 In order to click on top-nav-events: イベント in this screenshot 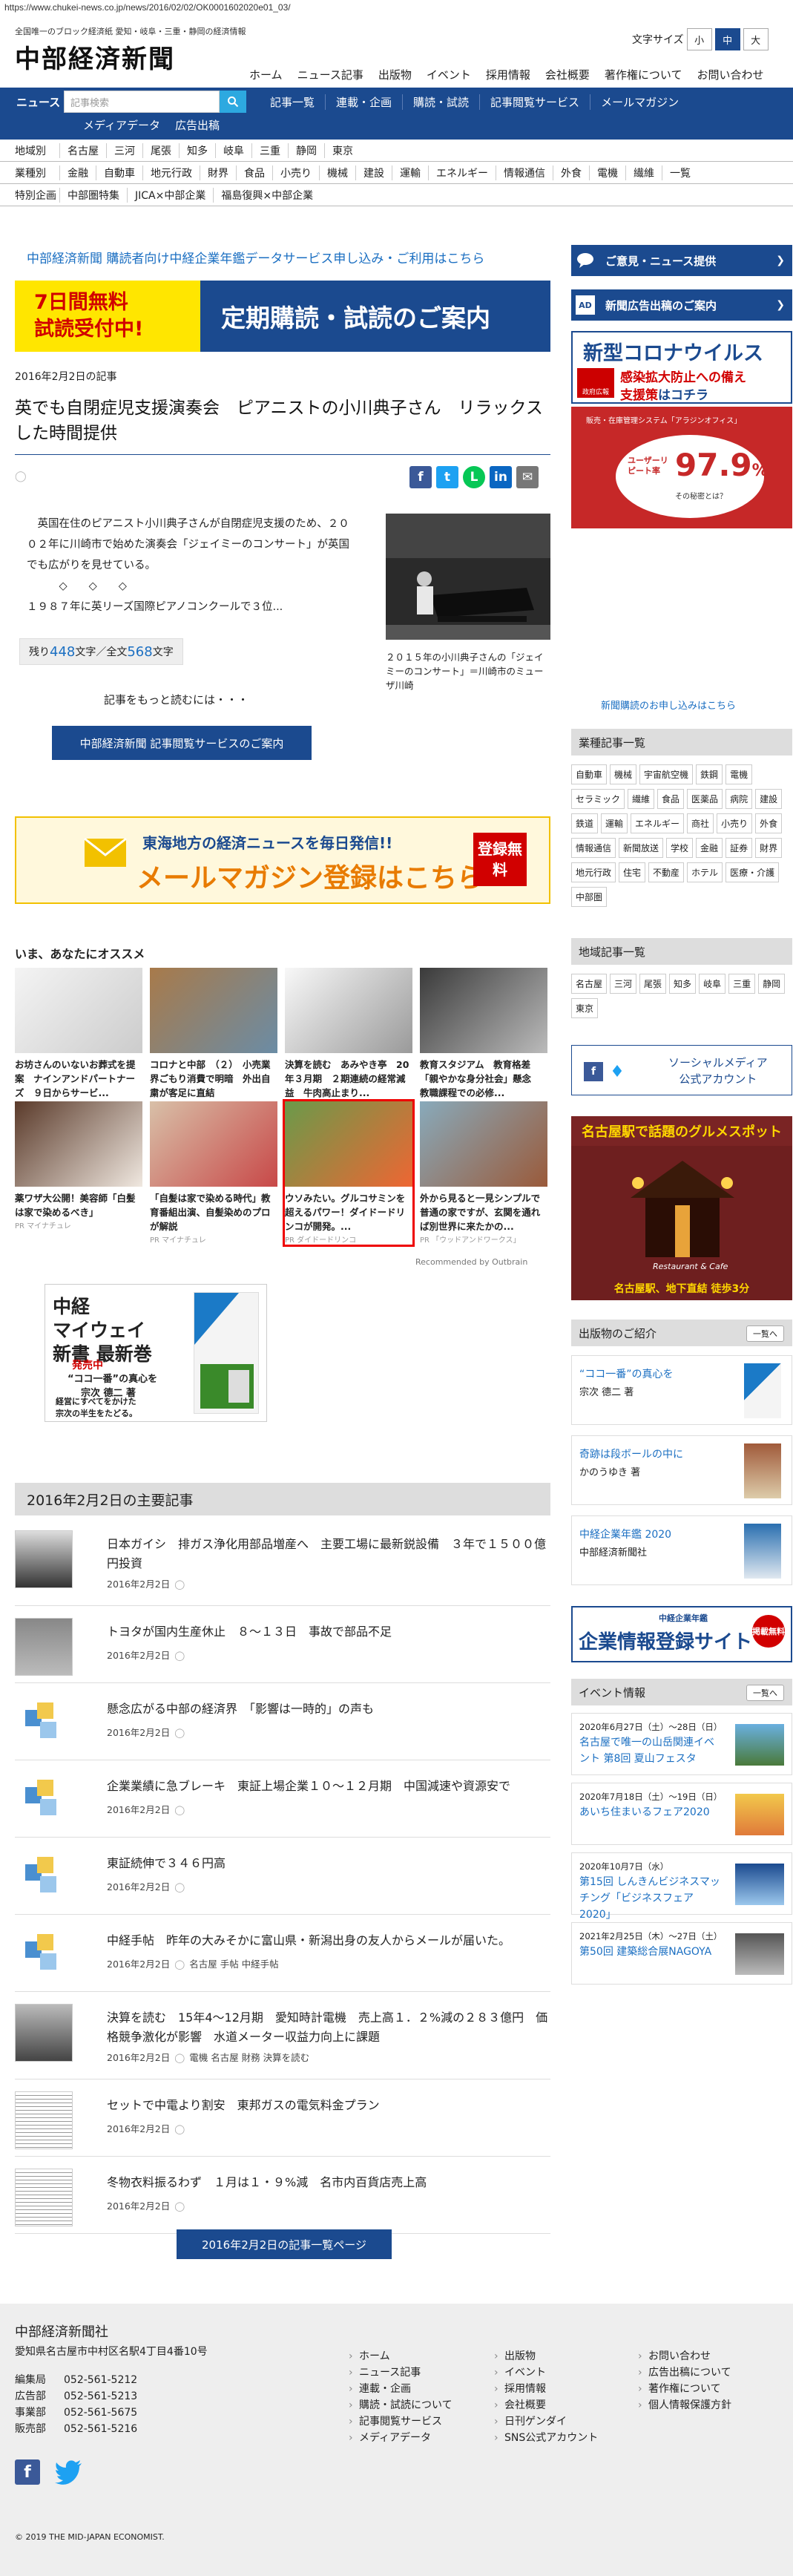, I will do `click(448, 74)`.